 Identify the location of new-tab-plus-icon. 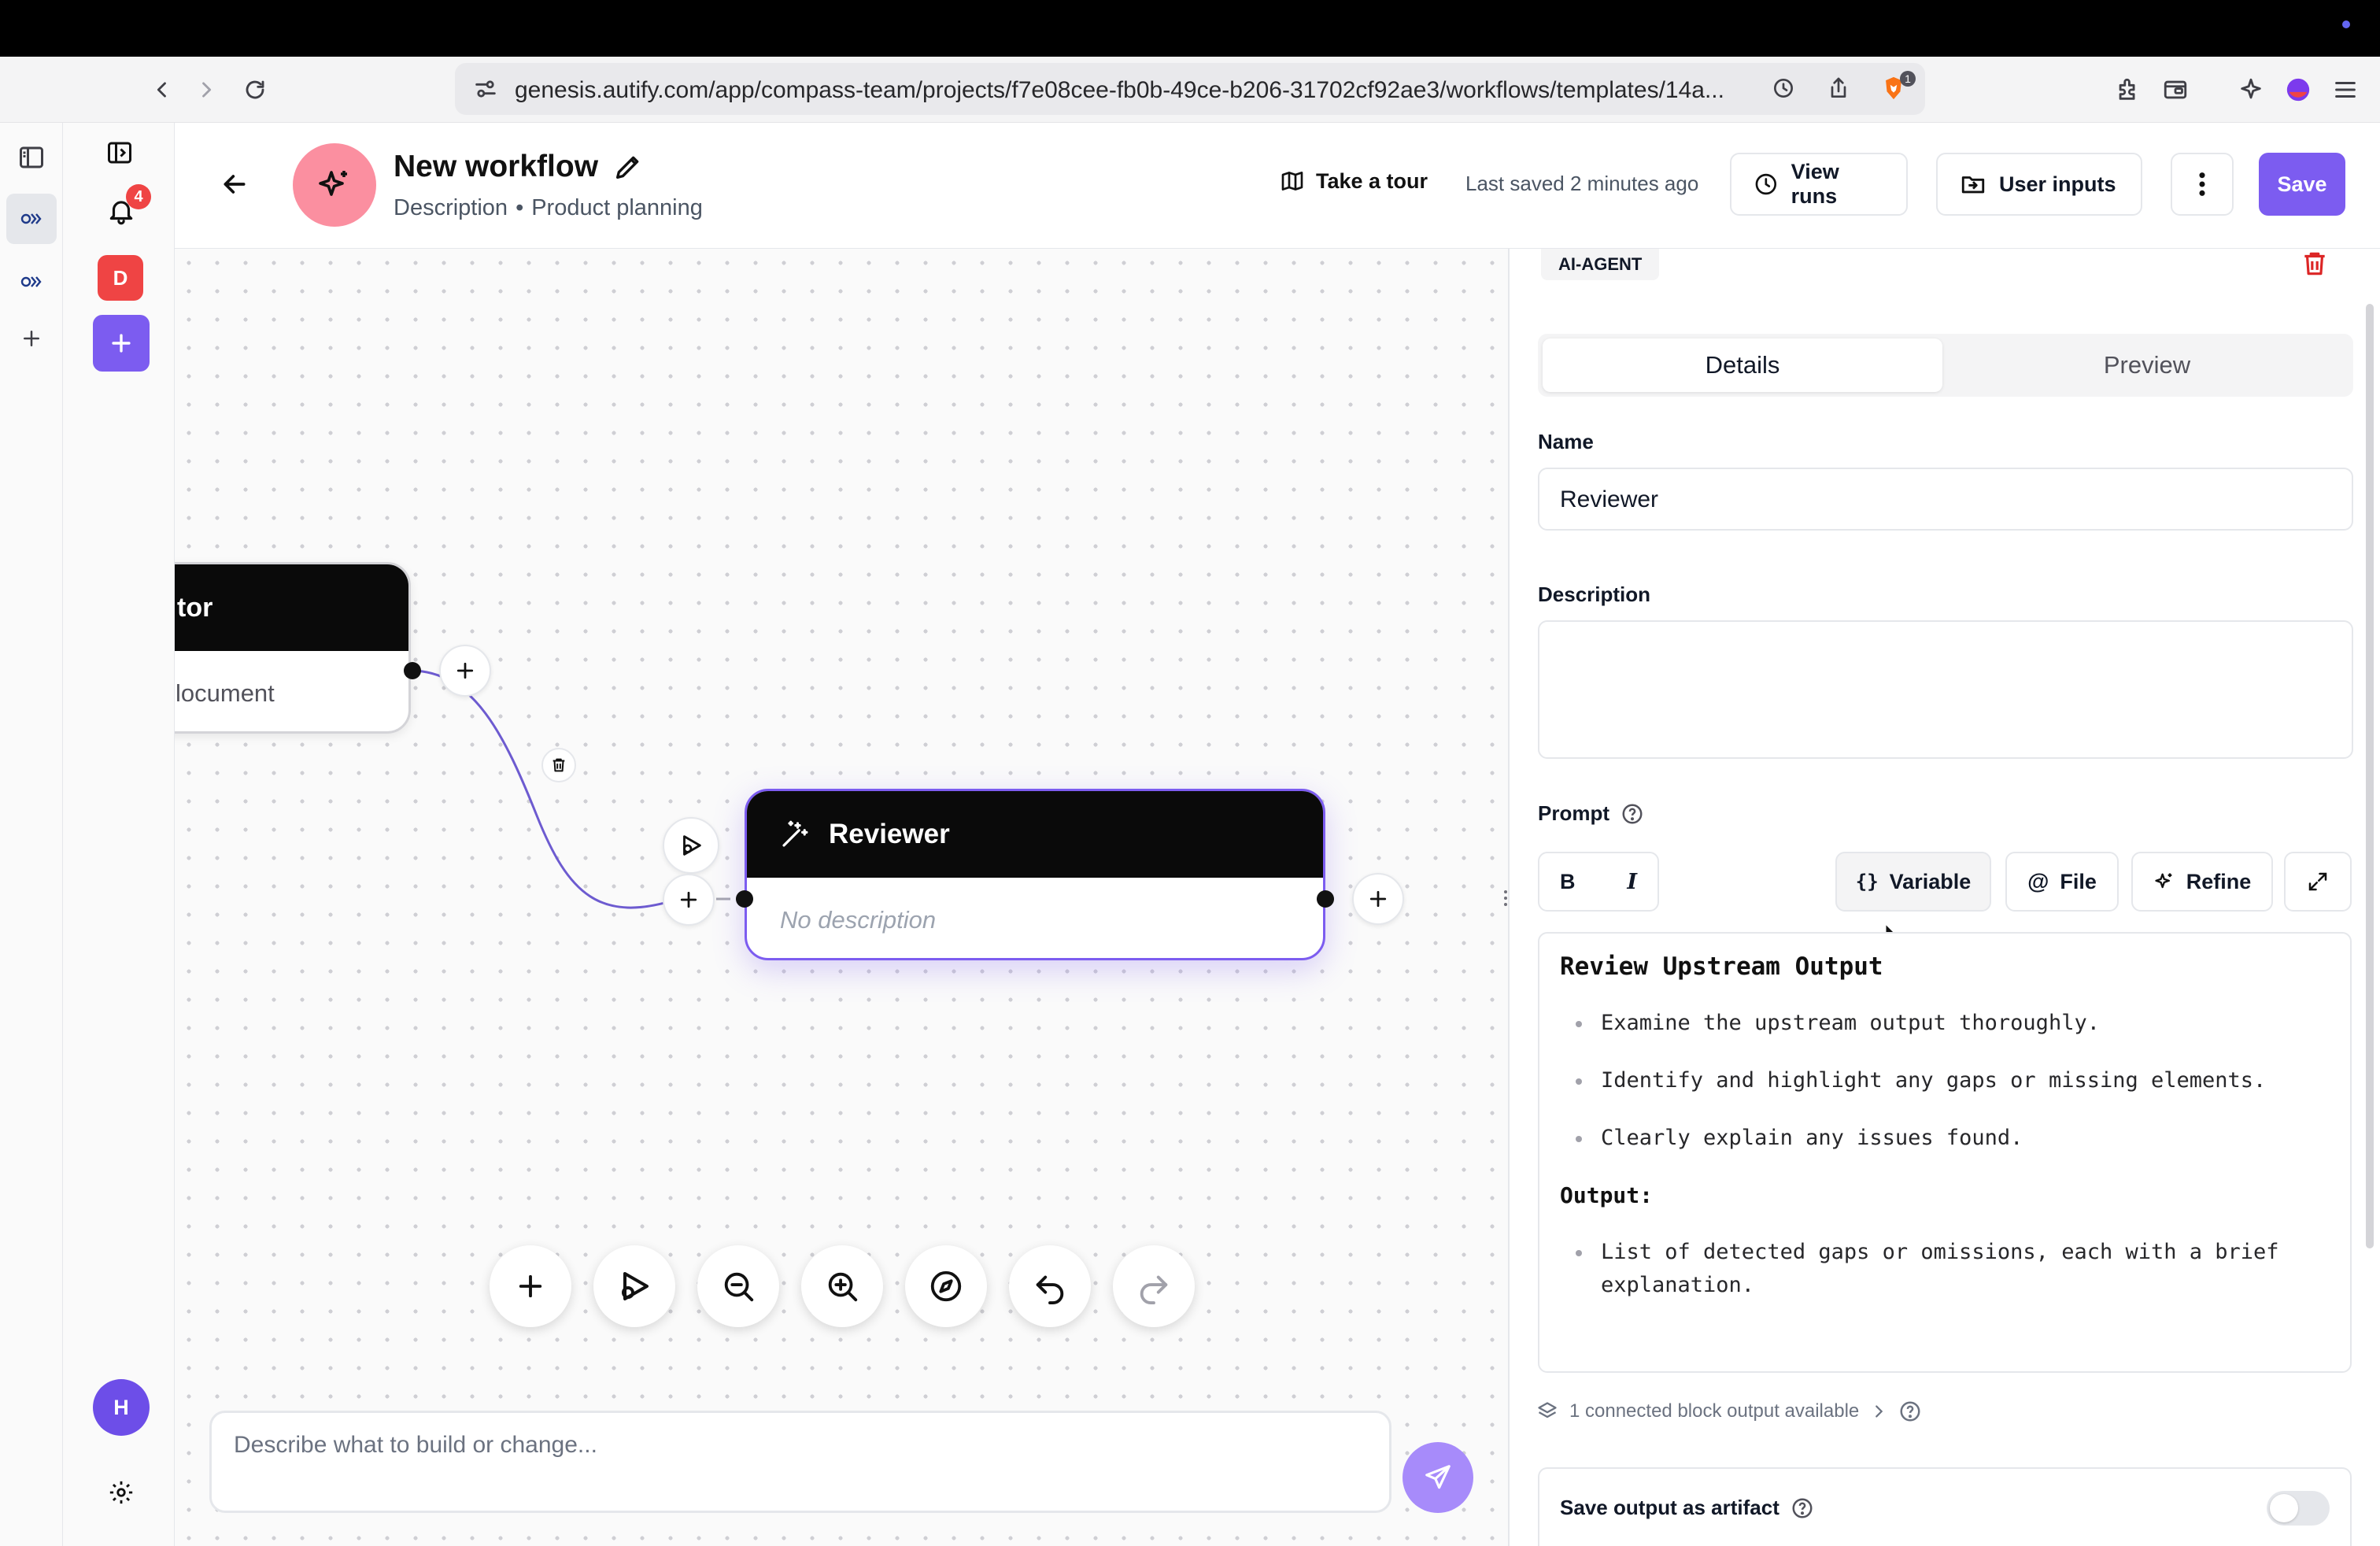
(32, 338).